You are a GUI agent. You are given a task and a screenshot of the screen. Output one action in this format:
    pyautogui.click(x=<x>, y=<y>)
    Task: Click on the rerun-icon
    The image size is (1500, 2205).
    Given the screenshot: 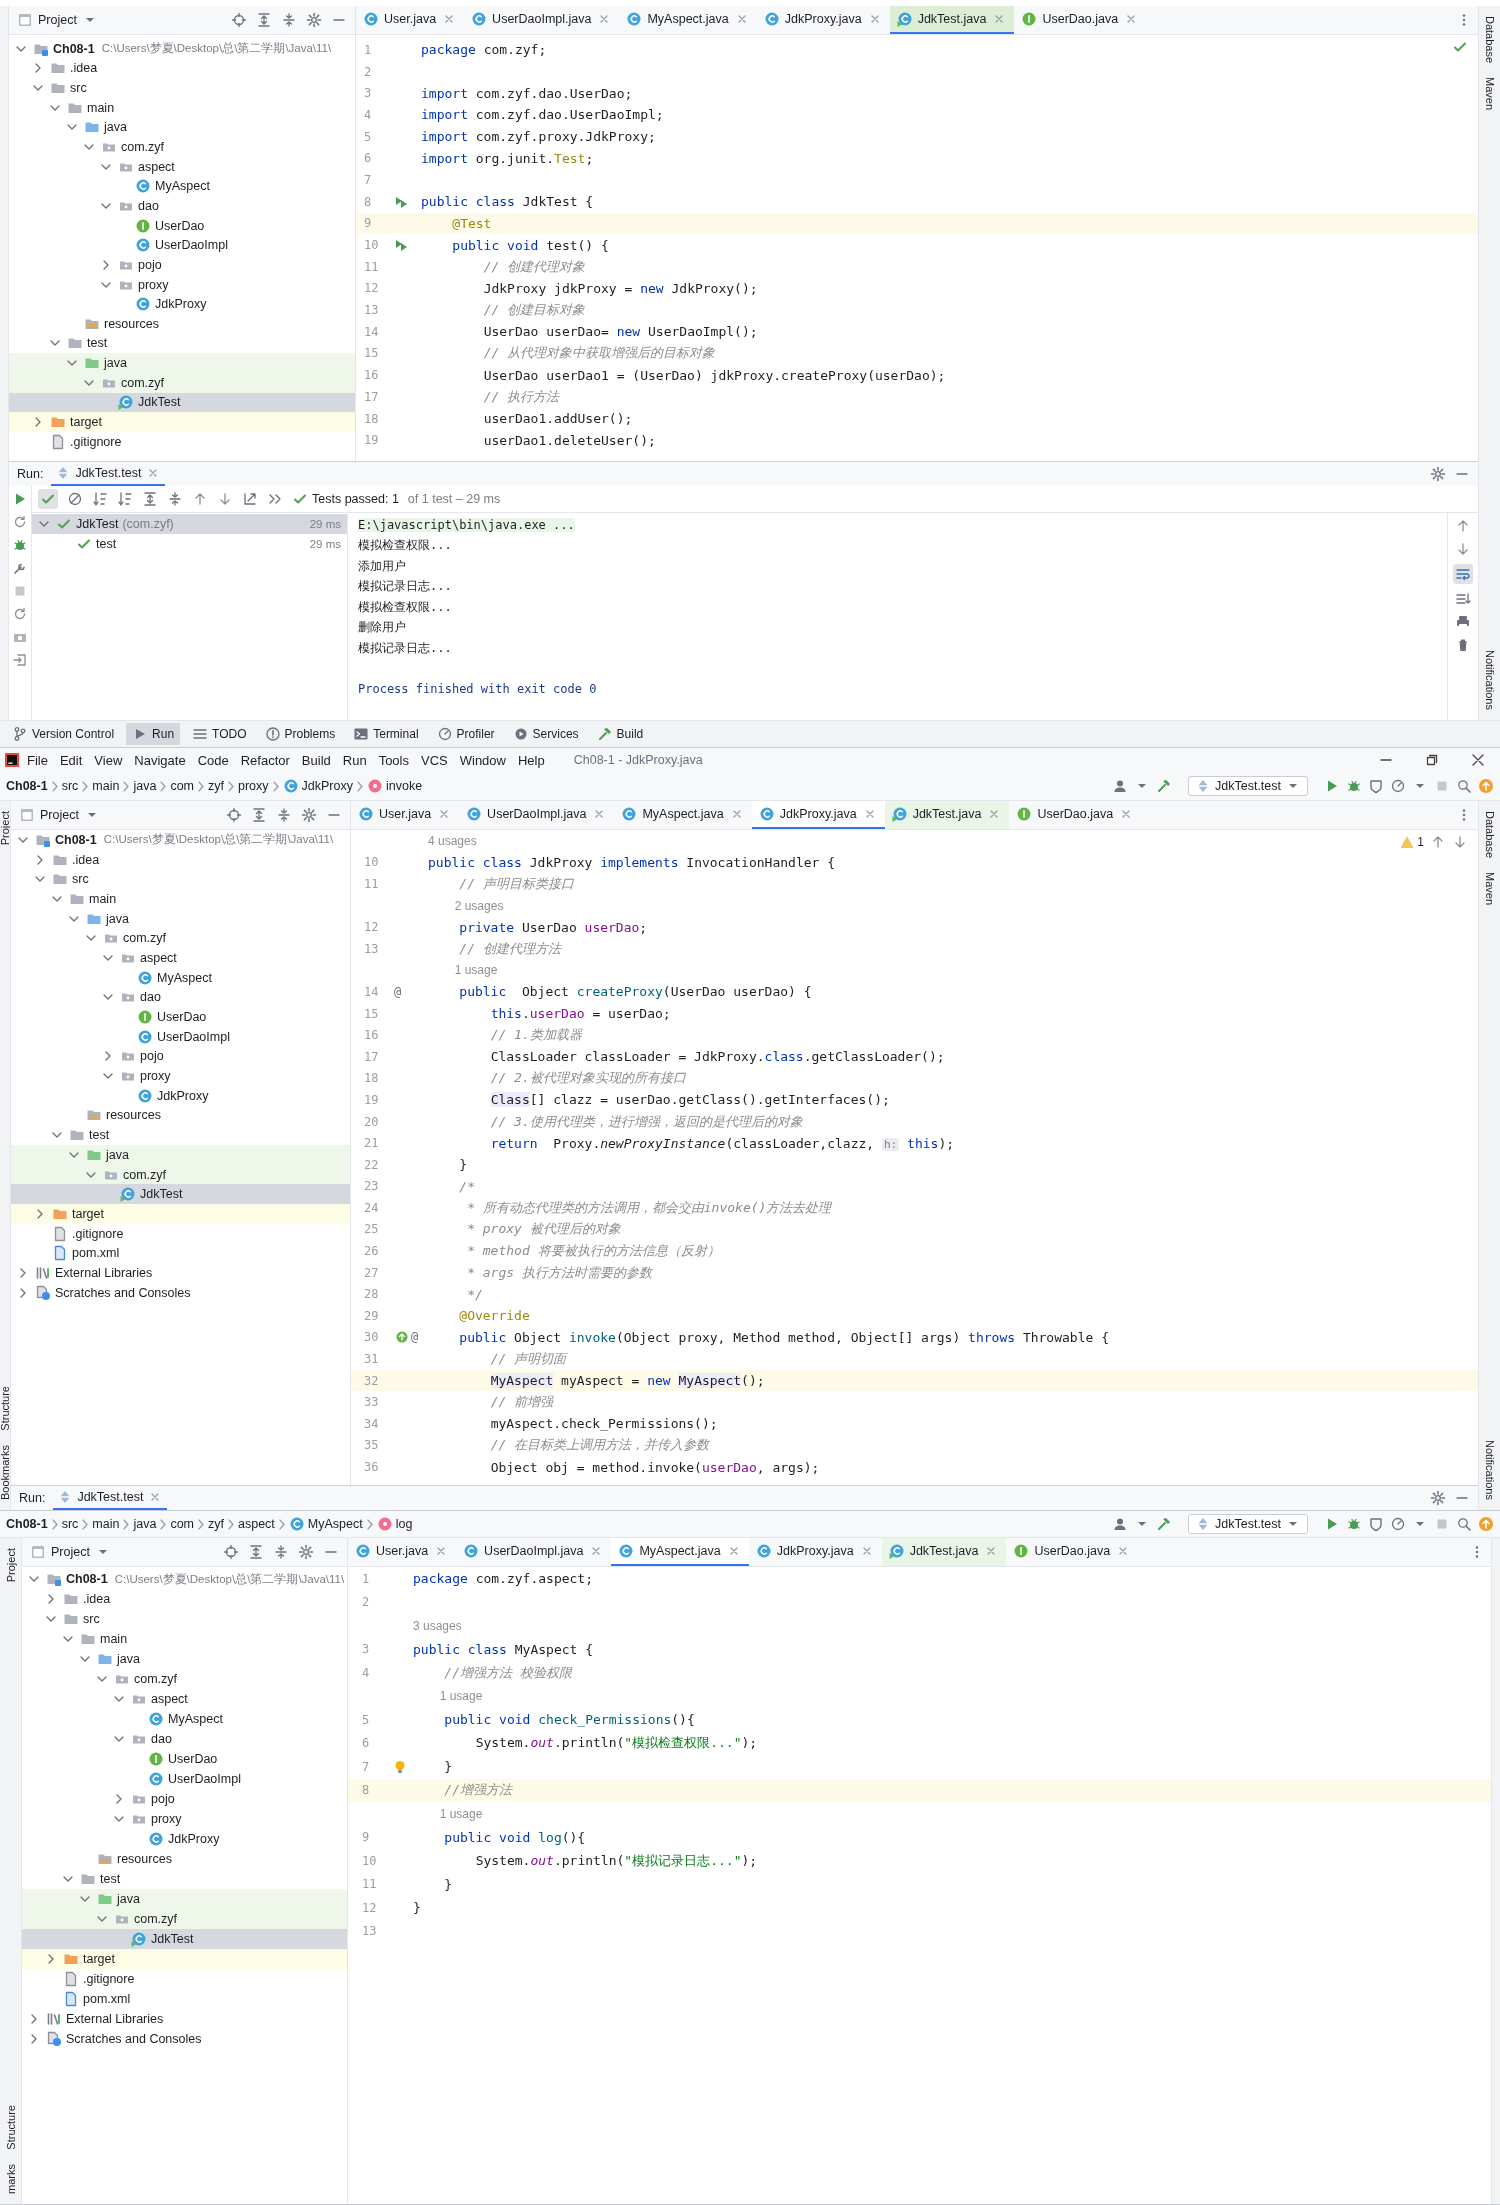 What is the action you would take?
    pyautogui.click(x=20, y=522)
    